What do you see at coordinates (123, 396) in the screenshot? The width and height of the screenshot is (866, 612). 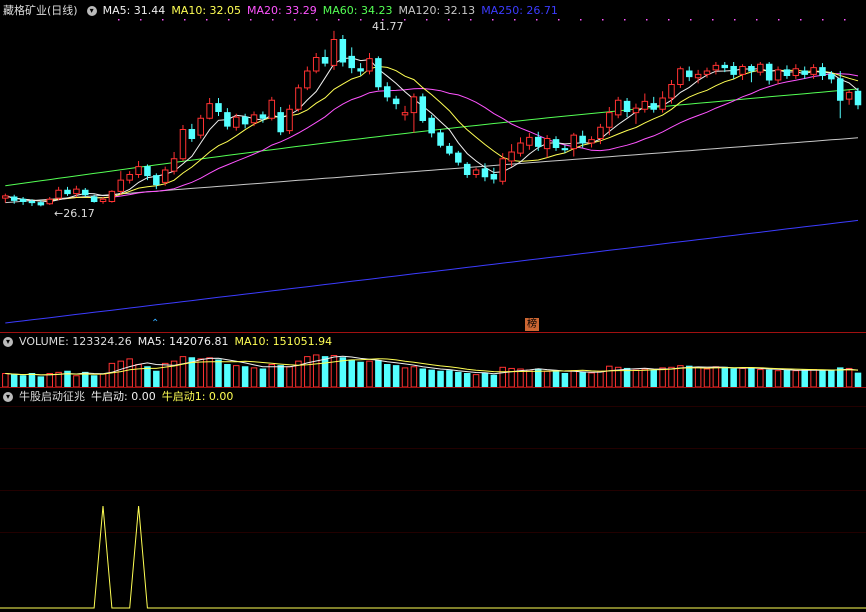 I see `indicator-legend-item-1: 牛启动: 0.00` at bounding box center [123, 396].